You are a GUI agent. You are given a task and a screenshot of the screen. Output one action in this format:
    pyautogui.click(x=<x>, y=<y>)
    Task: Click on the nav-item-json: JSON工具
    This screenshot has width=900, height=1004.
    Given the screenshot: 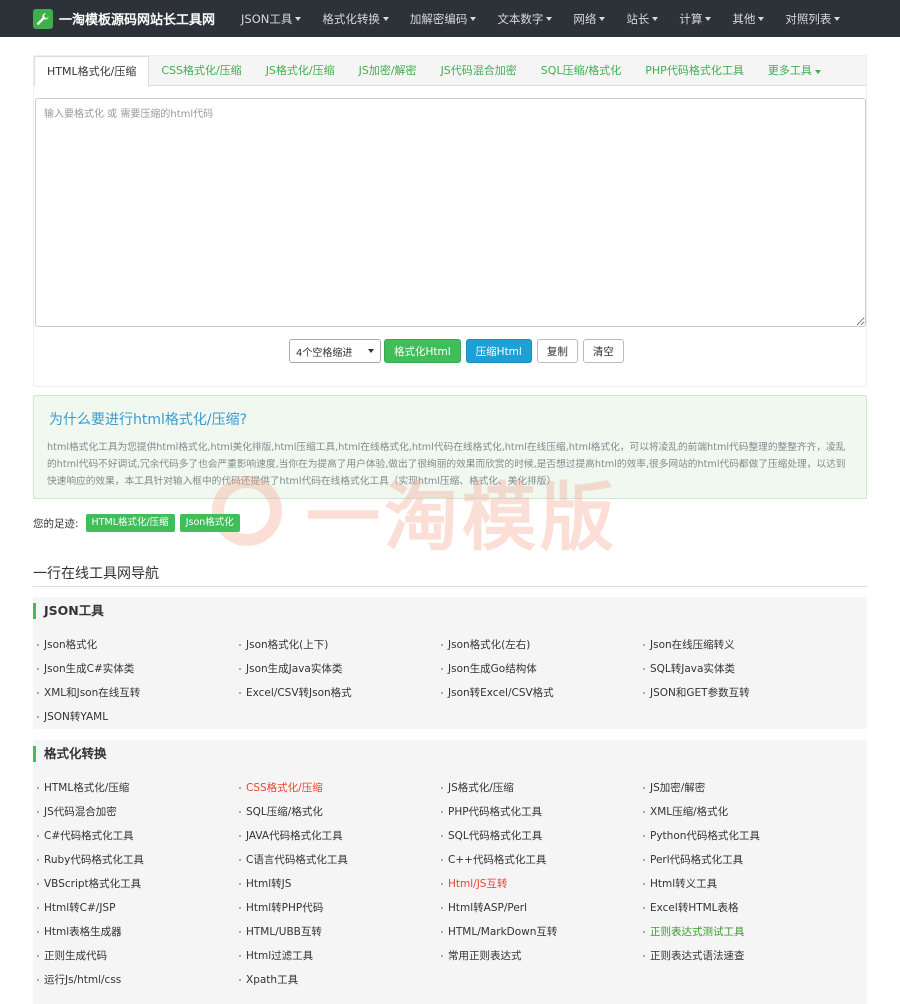 What is the action you would take?
    pyautogui.click(x=271, y=19)
    